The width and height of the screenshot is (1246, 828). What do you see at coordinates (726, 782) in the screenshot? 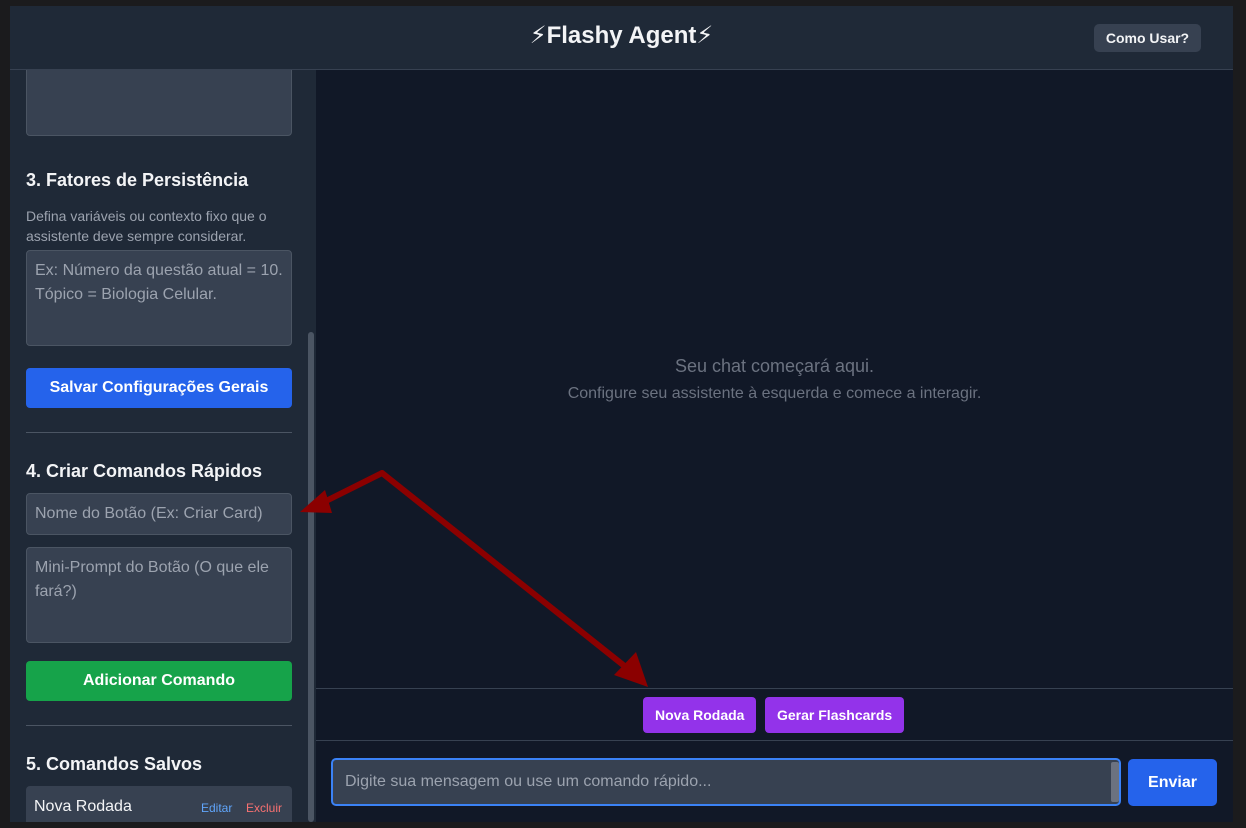
I see `message-input` at bounding box center [726, 782].